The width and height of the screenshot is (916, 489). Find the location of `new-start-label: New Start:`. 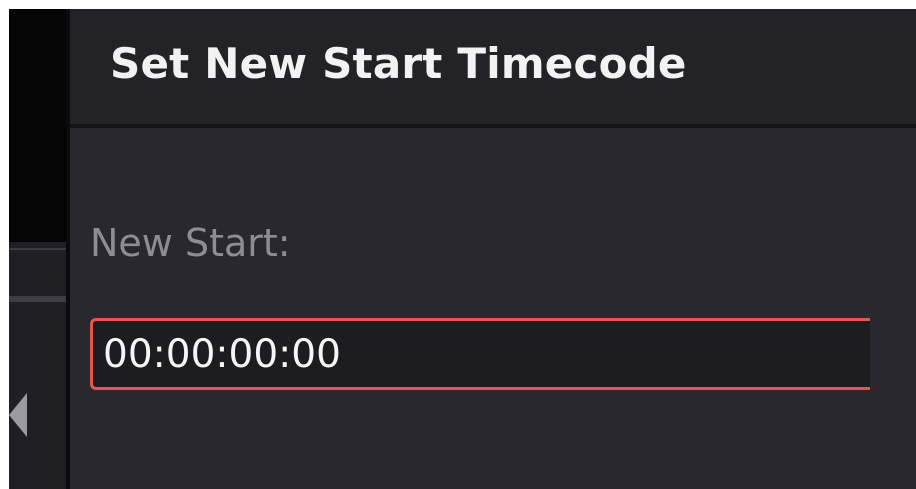

new-start-label: New Start: is located at coordinates (190, 243).